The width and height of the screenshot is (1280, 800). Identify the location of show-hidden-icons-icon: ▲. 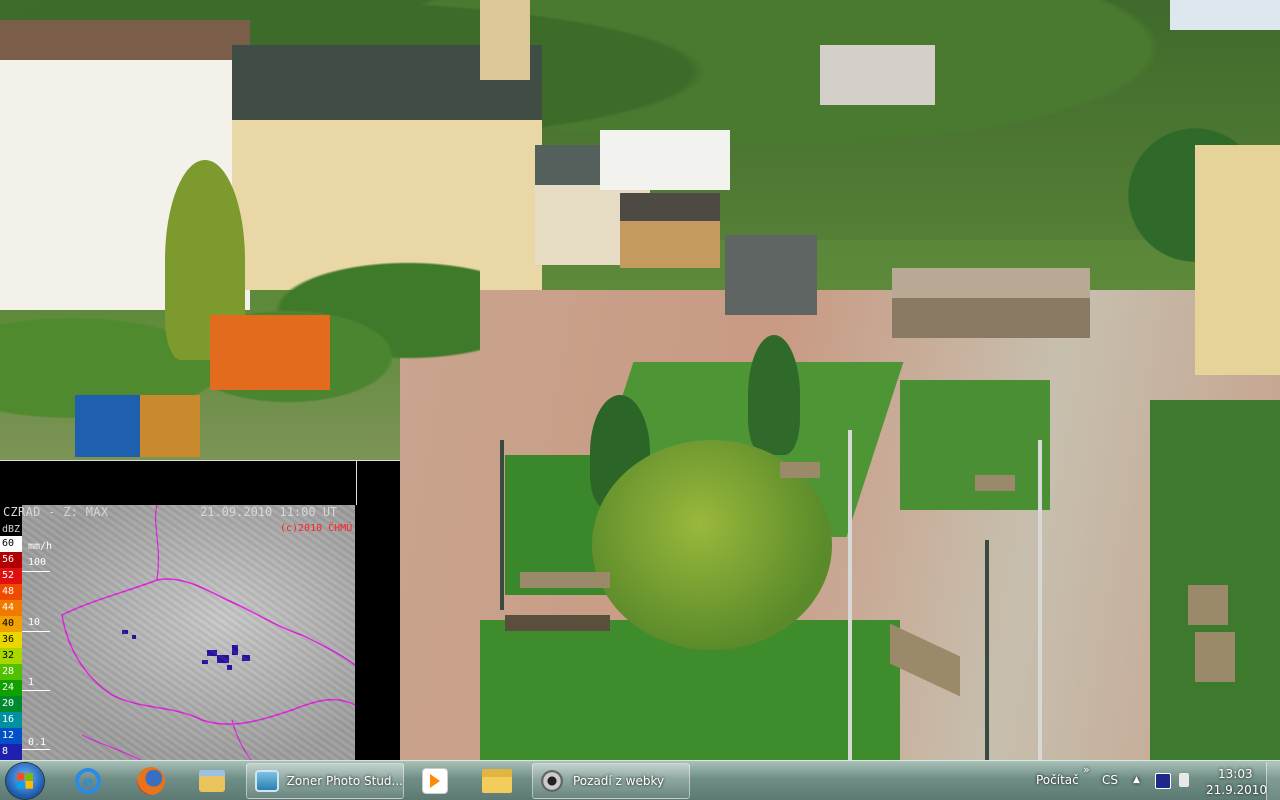
(1136, 780).